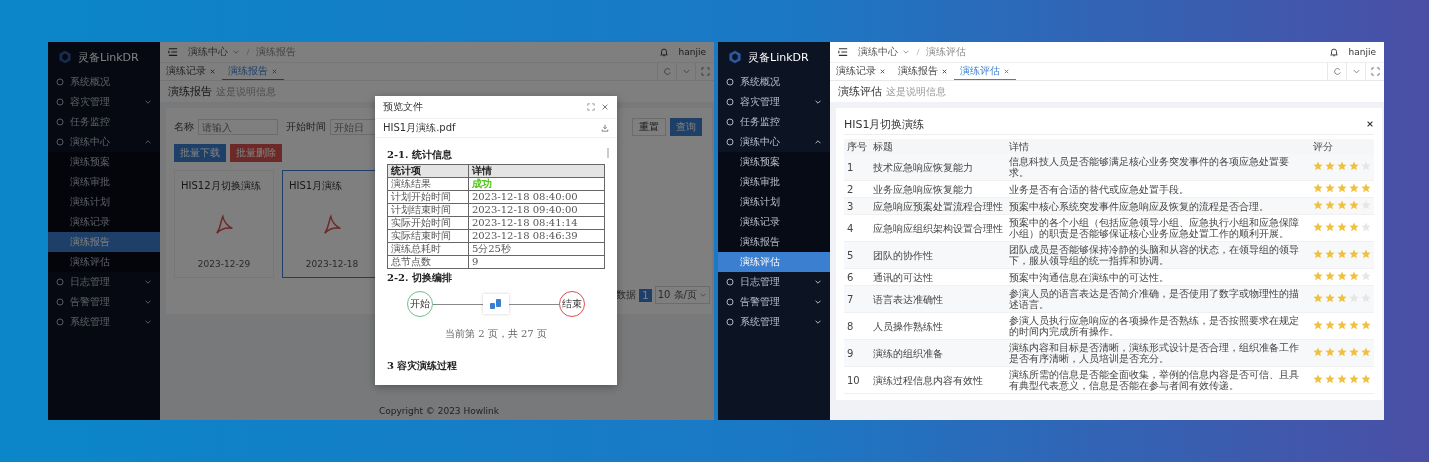  What do you see at coordinates (248, 52) in the screenshot?
I see `separator-icon` at bounding box center [248, 52].